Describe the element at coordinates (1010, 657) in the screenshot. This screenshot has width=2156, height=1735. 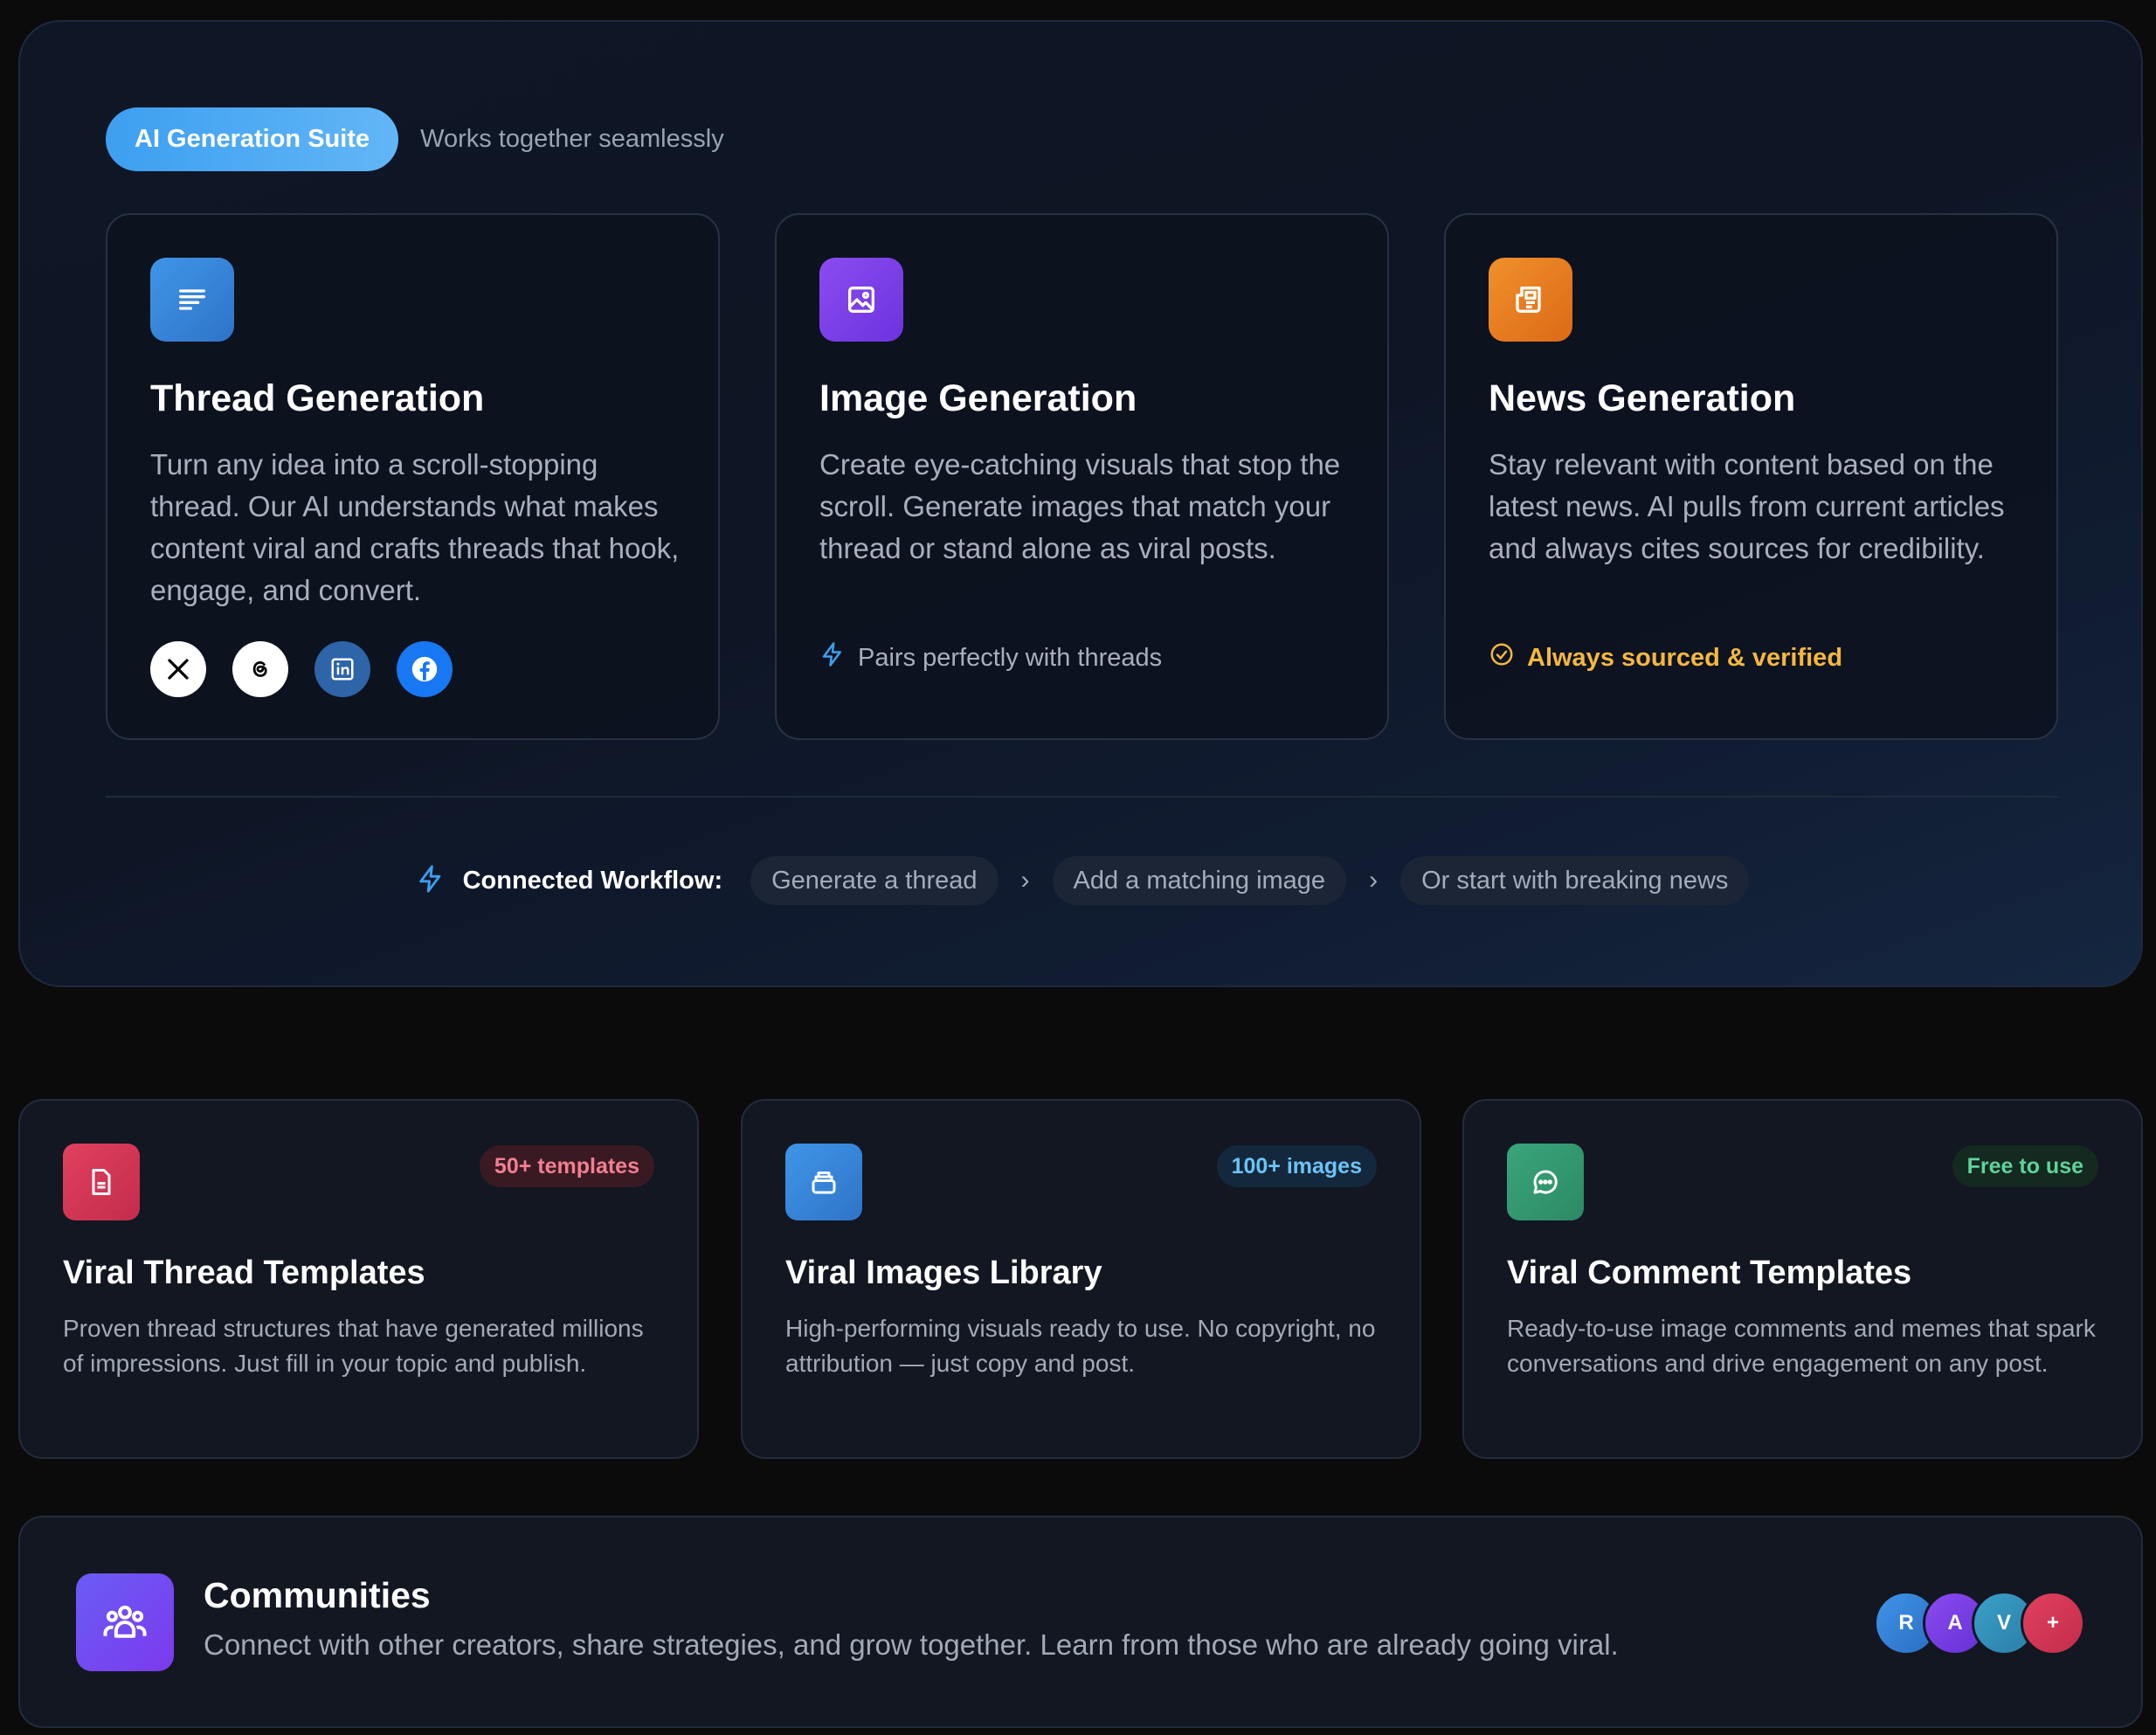
I see `footer-text: Pairs perfectly with threads` at that location.